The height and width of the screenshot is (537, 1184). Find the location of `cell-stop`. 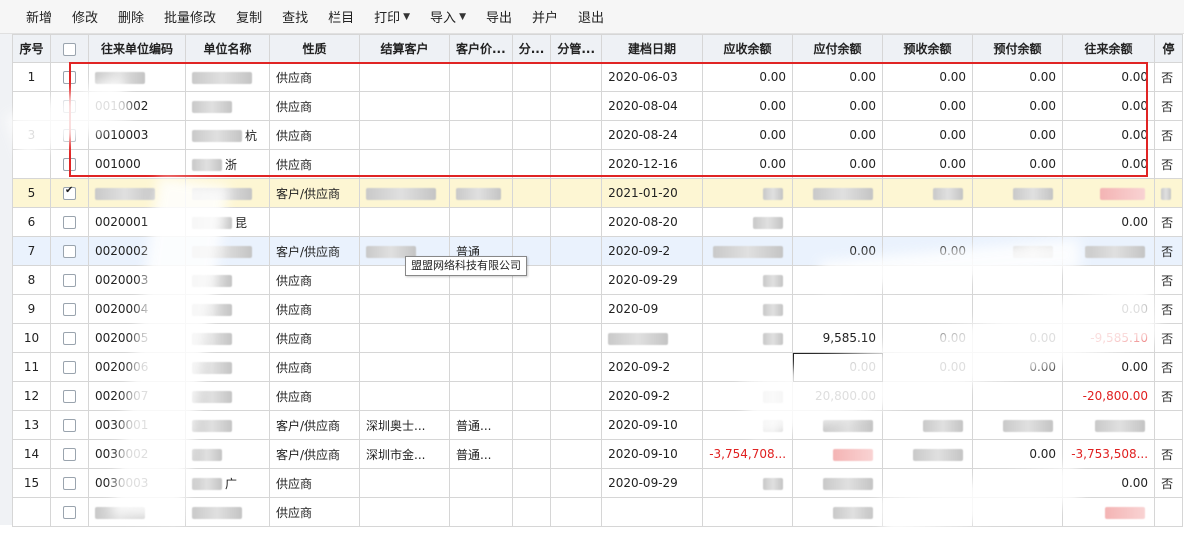

cell-stop is located at coordinates (1169, 193).